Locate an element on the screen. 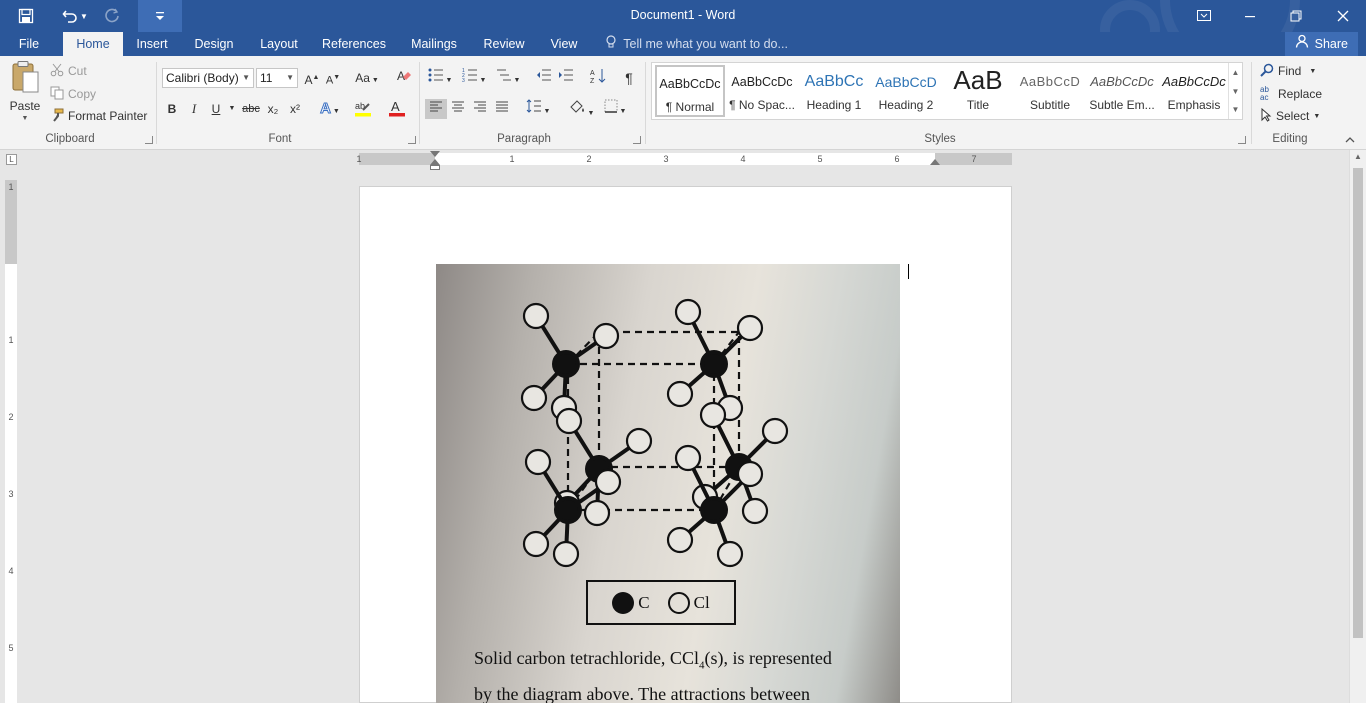 This screenshot has height=703, width=1366. italic-button: I is located at coordinates (194, 109).